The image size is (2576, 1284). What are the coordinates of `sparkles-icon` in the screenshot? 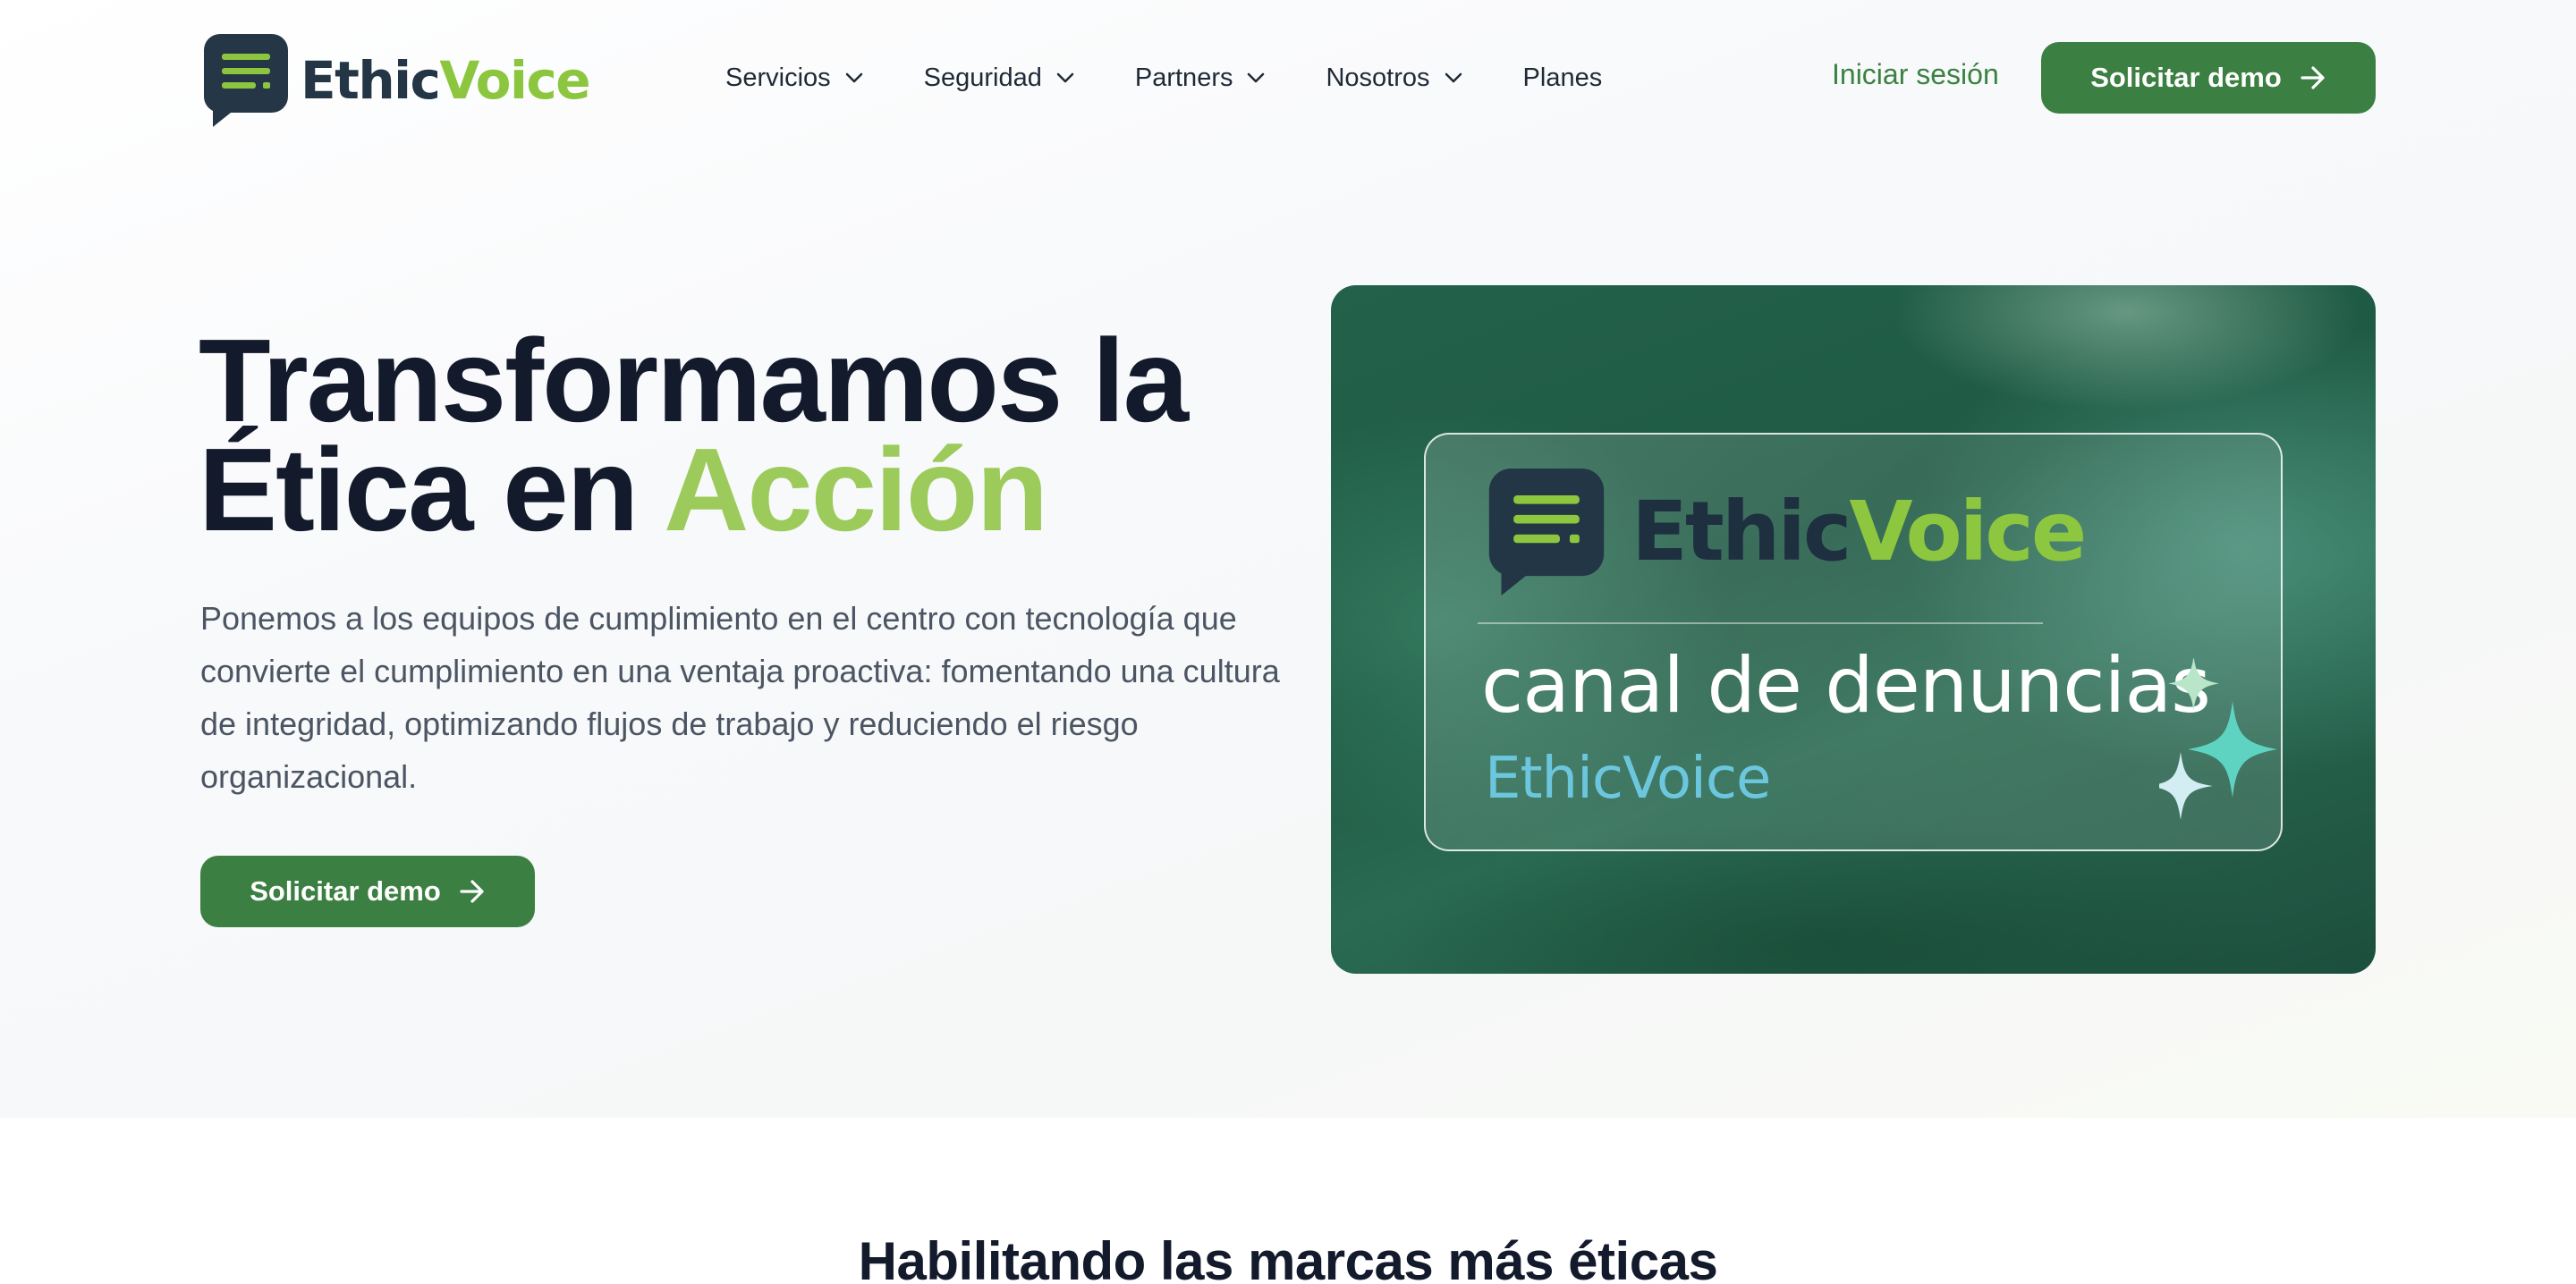 It's located at (2218, 739).